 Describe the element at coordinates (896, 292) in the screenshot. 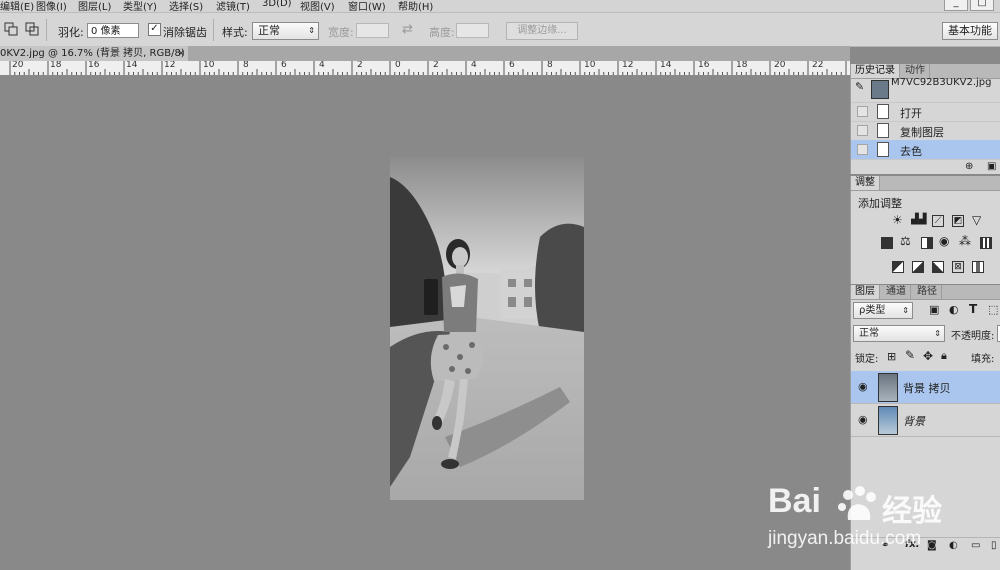

I see `tab-channels: 通道` at that location.